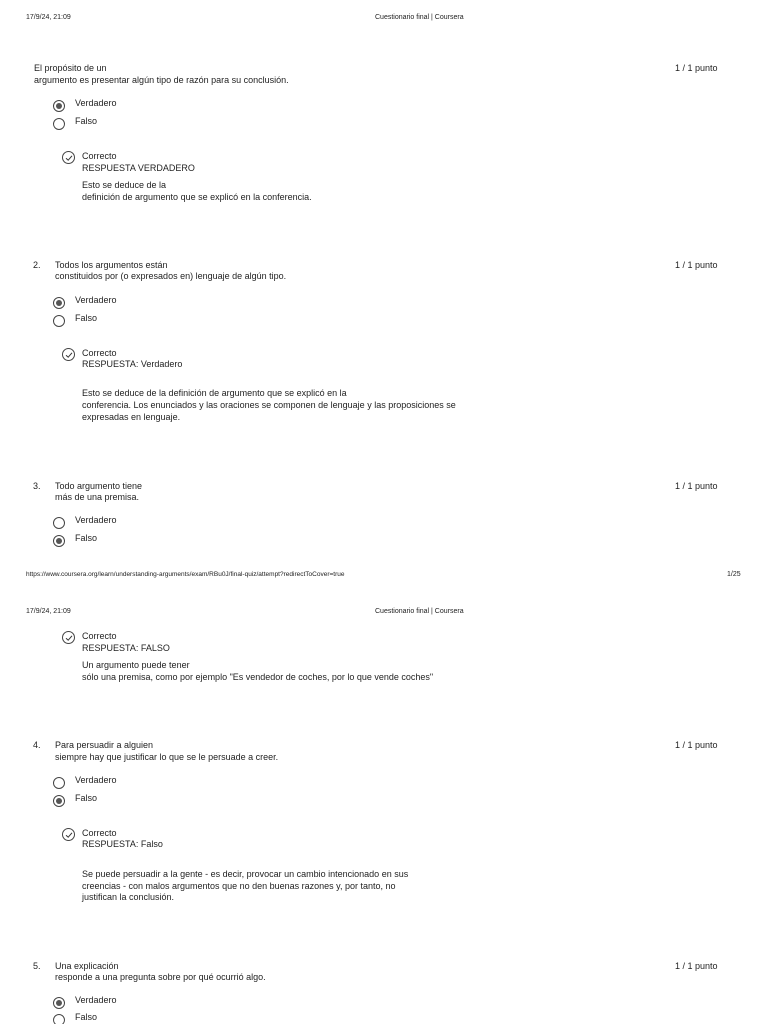 The width and height of the screenshot is (768, 1024). Describe the element at coordinates (132, 364) in the screenshot. I see `feedback-answer: RESPUESTA: Verdadero` at that location.